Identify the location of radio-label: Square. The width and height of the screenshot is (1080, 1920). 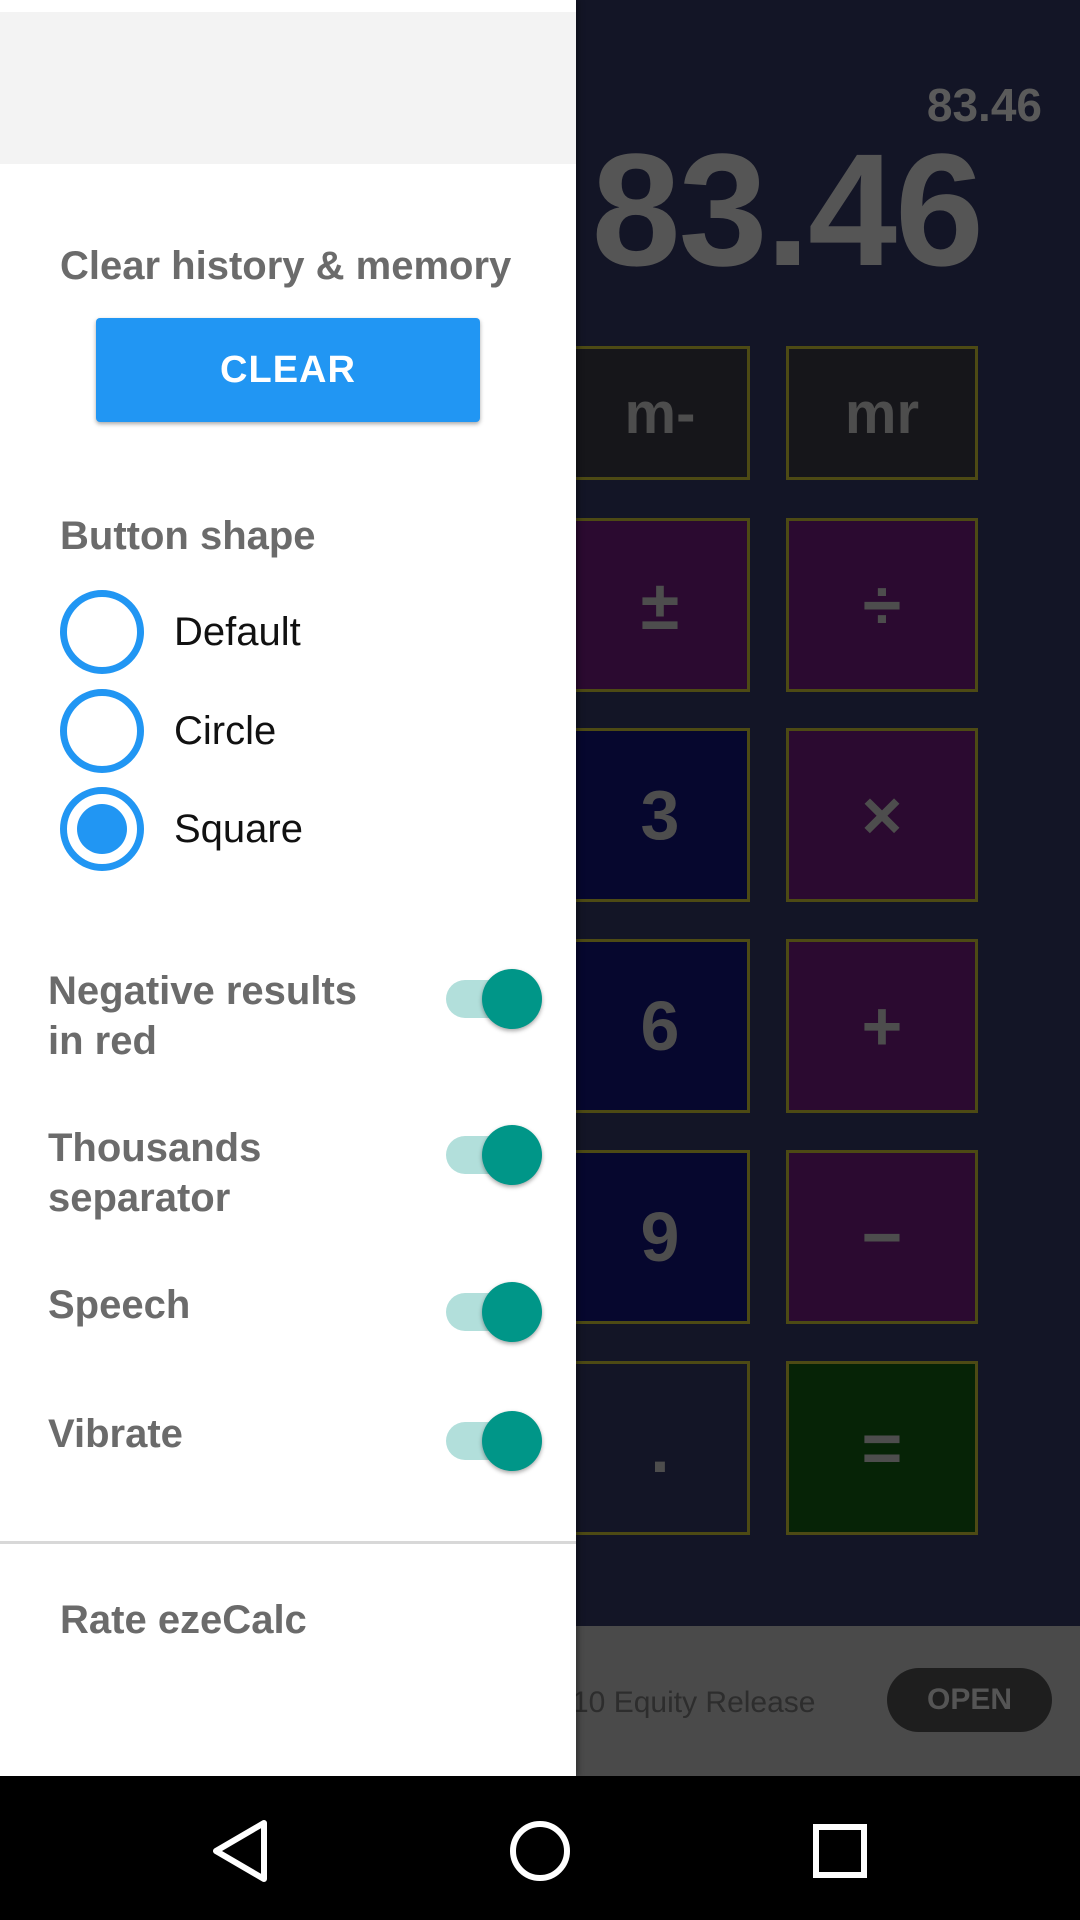
(238, 828).